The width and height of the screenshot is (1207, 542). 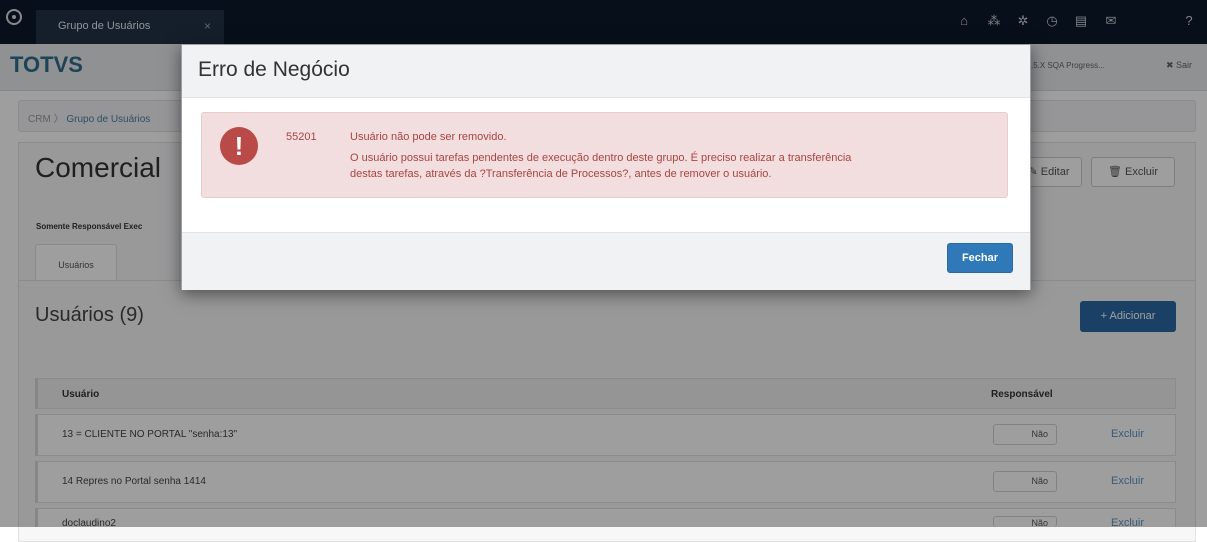 What do you see at coordinates (274, 69) in the screenshot?
I see `modal-title: Erro de Negócio` at bounding box center [274, 69].